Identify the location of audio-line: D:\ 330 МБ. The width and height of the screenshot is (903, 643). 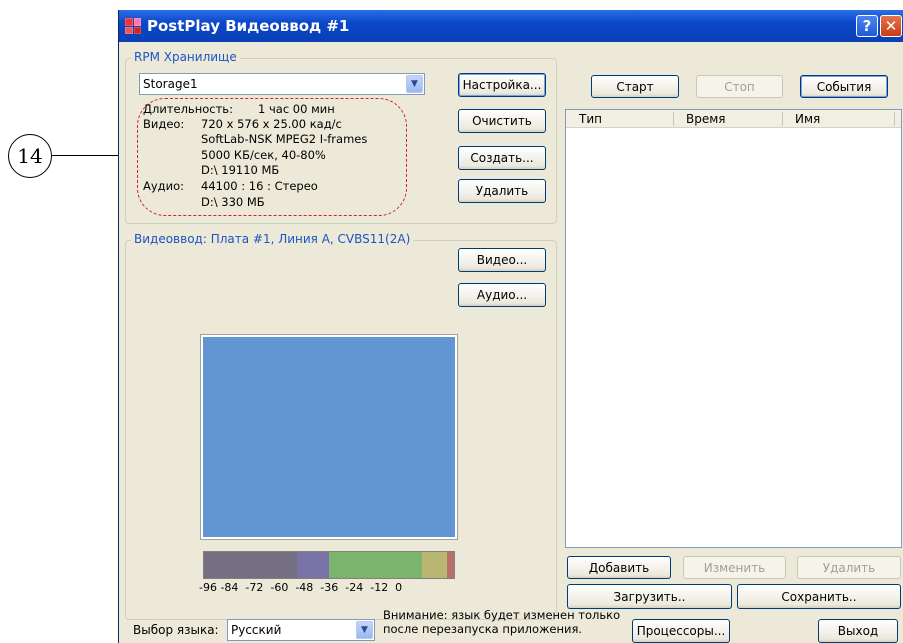
(233, 202).